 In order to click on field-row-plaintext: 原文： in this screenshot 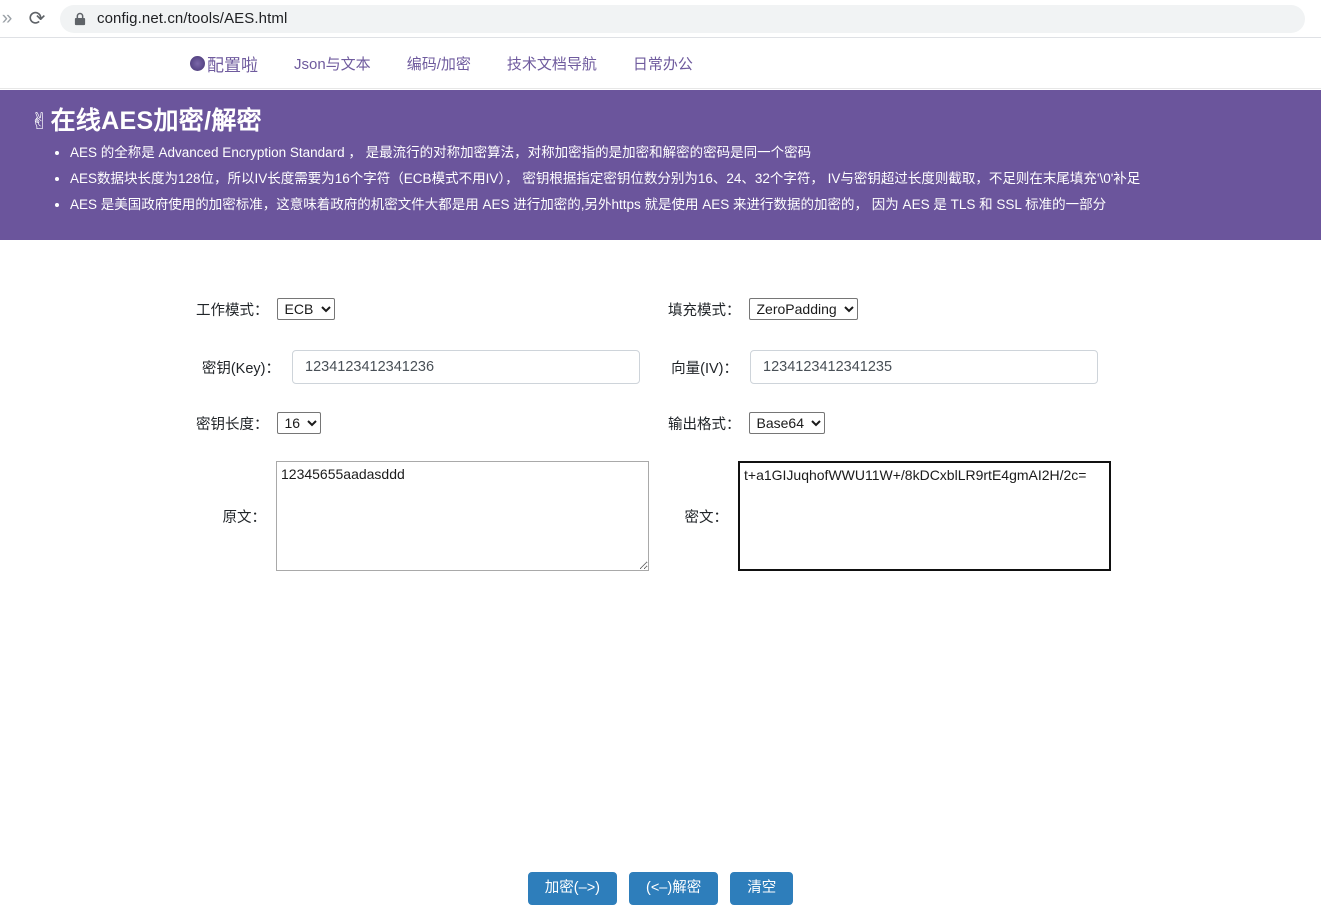, I will do `click(422, 516)`.